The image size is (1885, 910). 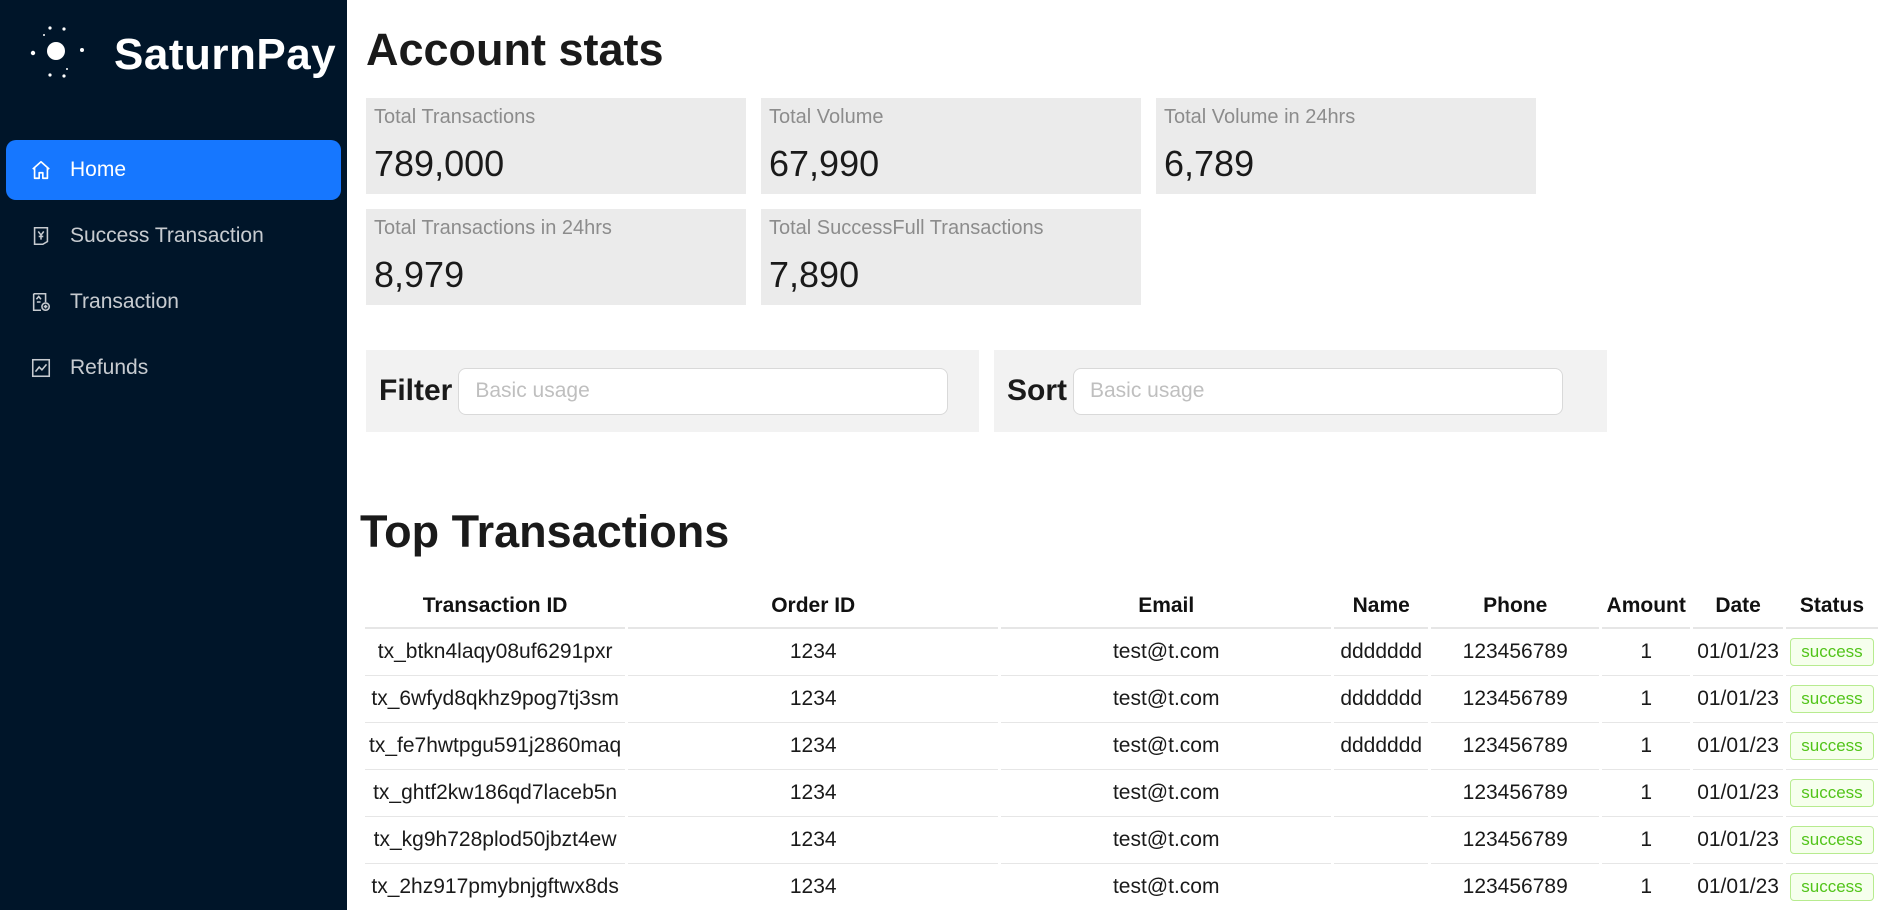 I want to click on stat-card-total-volume-24hrs: Total Volume in 24hrs 6,789, so click(x=1346, y=146).